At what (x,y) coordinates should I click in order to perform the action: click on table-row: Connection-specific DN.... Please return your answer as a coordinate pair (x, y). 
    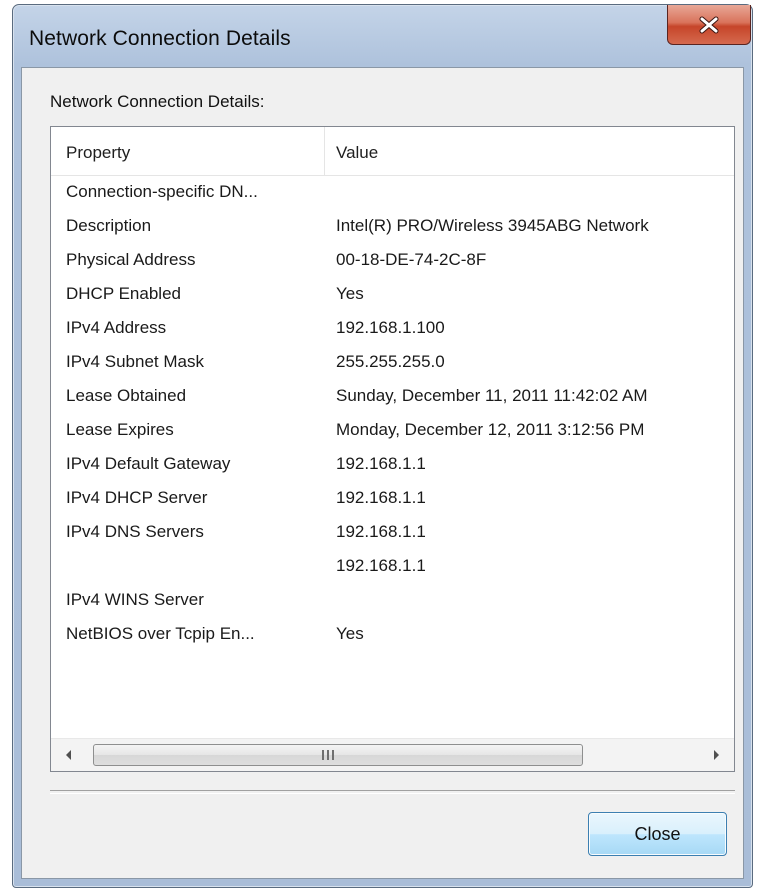
    Looking at the image, I should click on (392, 192).